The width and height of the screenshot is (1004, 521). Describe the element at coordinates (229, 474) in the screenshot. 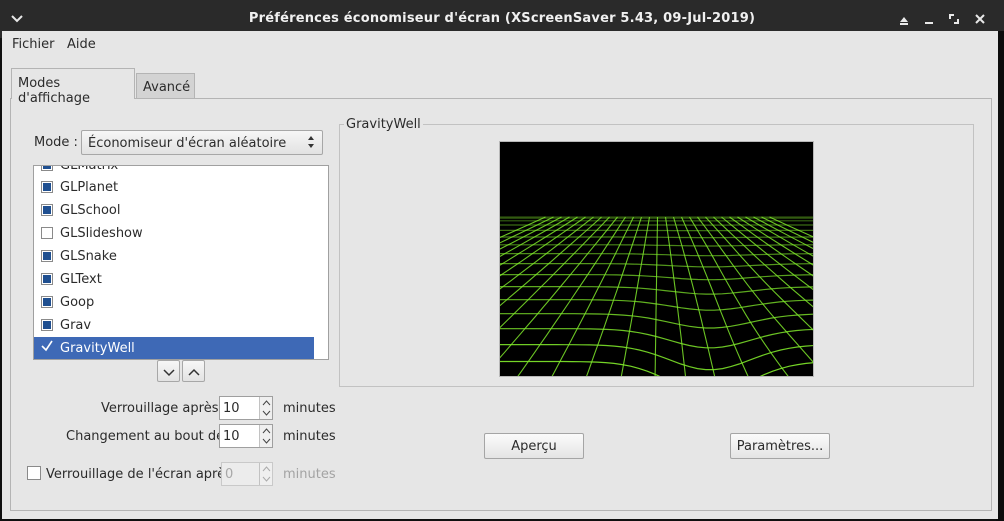

I see `screen-lock-value: 0` at that location.